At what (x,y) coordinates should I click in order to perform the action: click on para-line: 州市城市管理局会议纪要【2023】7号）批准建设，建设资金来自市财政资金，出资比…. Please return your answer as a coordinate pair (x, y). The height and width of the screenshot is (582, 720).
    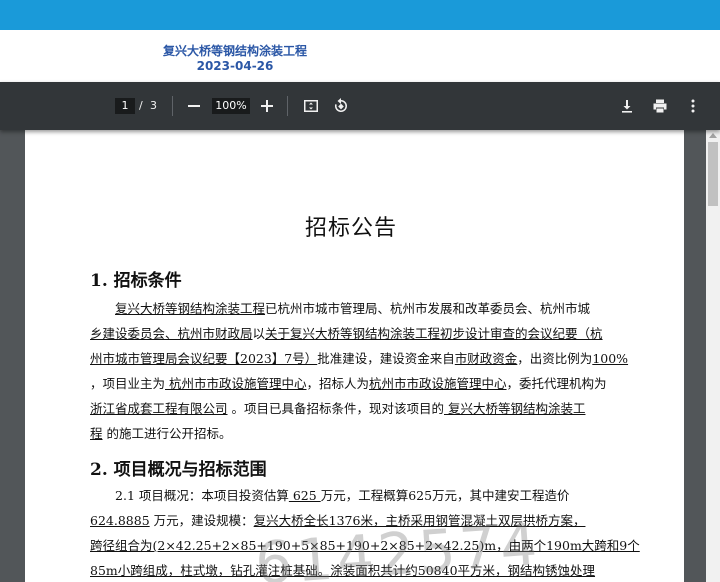
    Looking at the image, I should click on (359, 358).